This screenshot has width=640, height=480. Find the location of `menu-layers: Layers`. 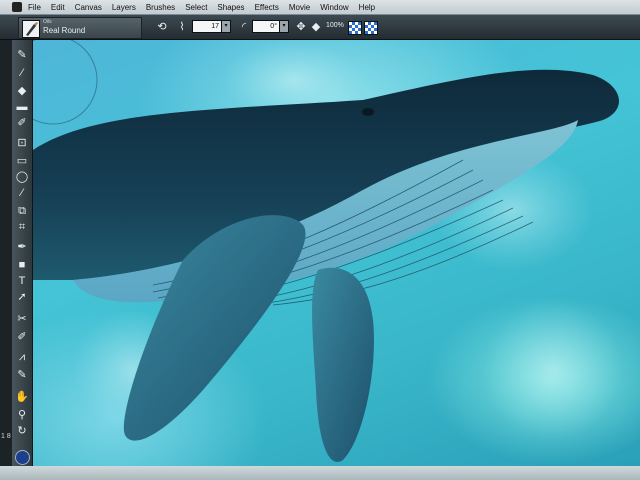

menu-layers: Layers is located at coordinates (124, 7).